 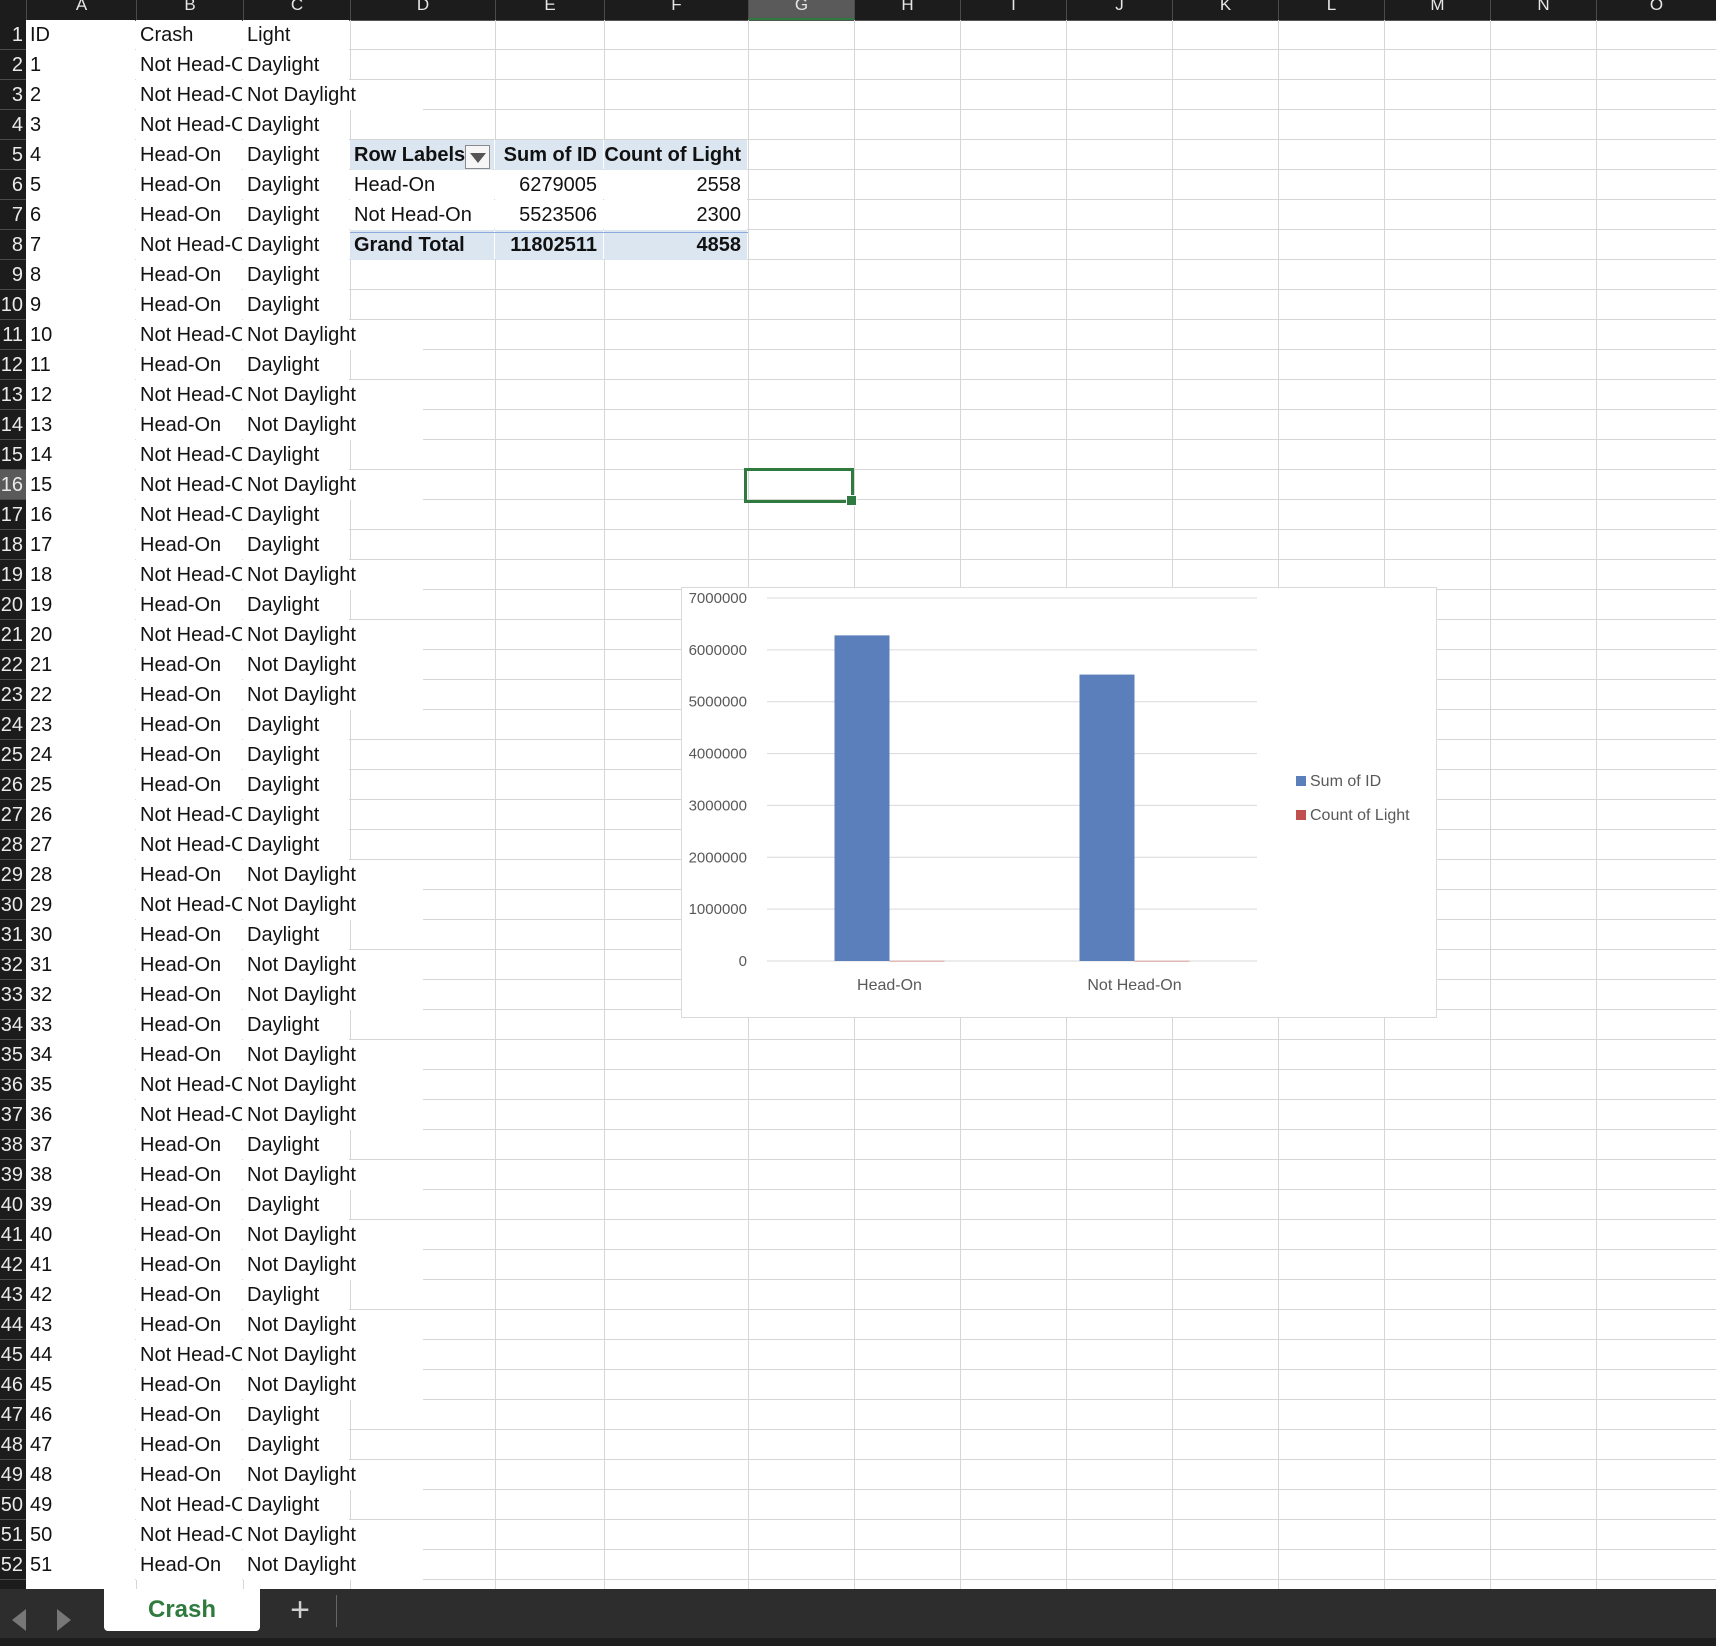 I want to click on column-header-g: G, so click(x=801, y=10).